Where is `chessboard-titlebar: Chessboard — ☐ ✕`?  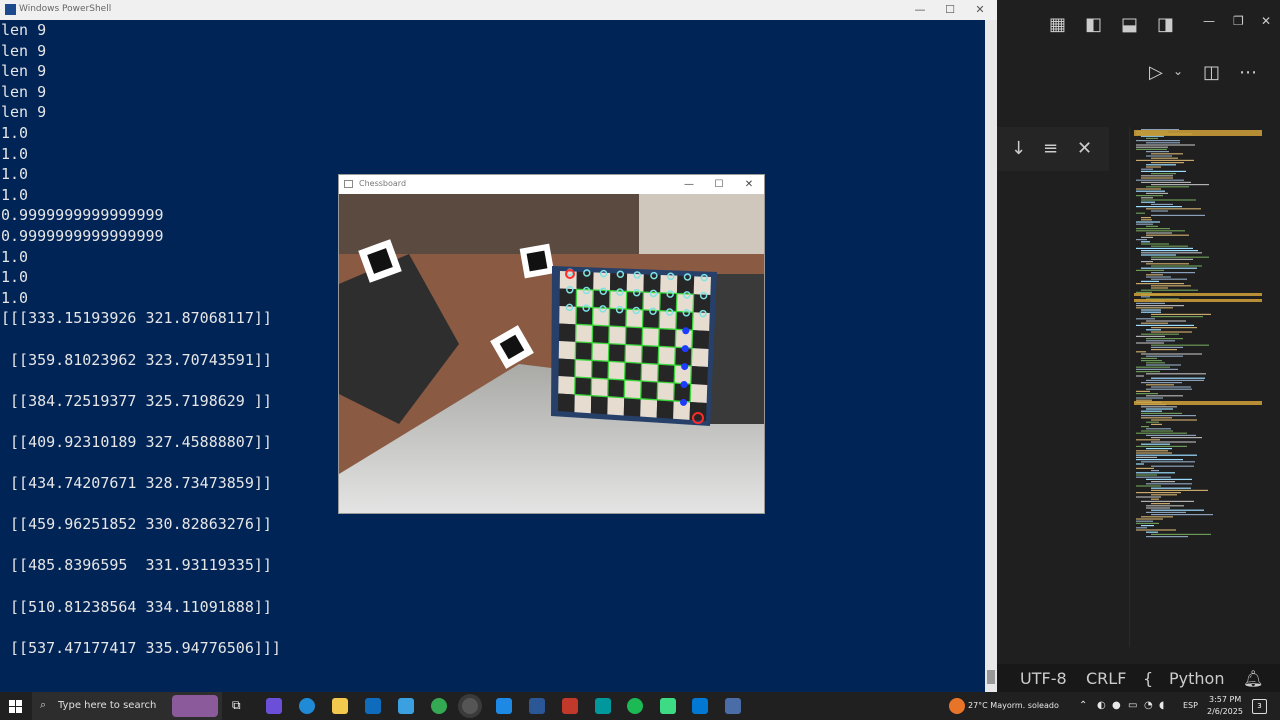
chessboard-titlebar: Chessboard — ☐ ✕ is located at coordinates (551, 184).